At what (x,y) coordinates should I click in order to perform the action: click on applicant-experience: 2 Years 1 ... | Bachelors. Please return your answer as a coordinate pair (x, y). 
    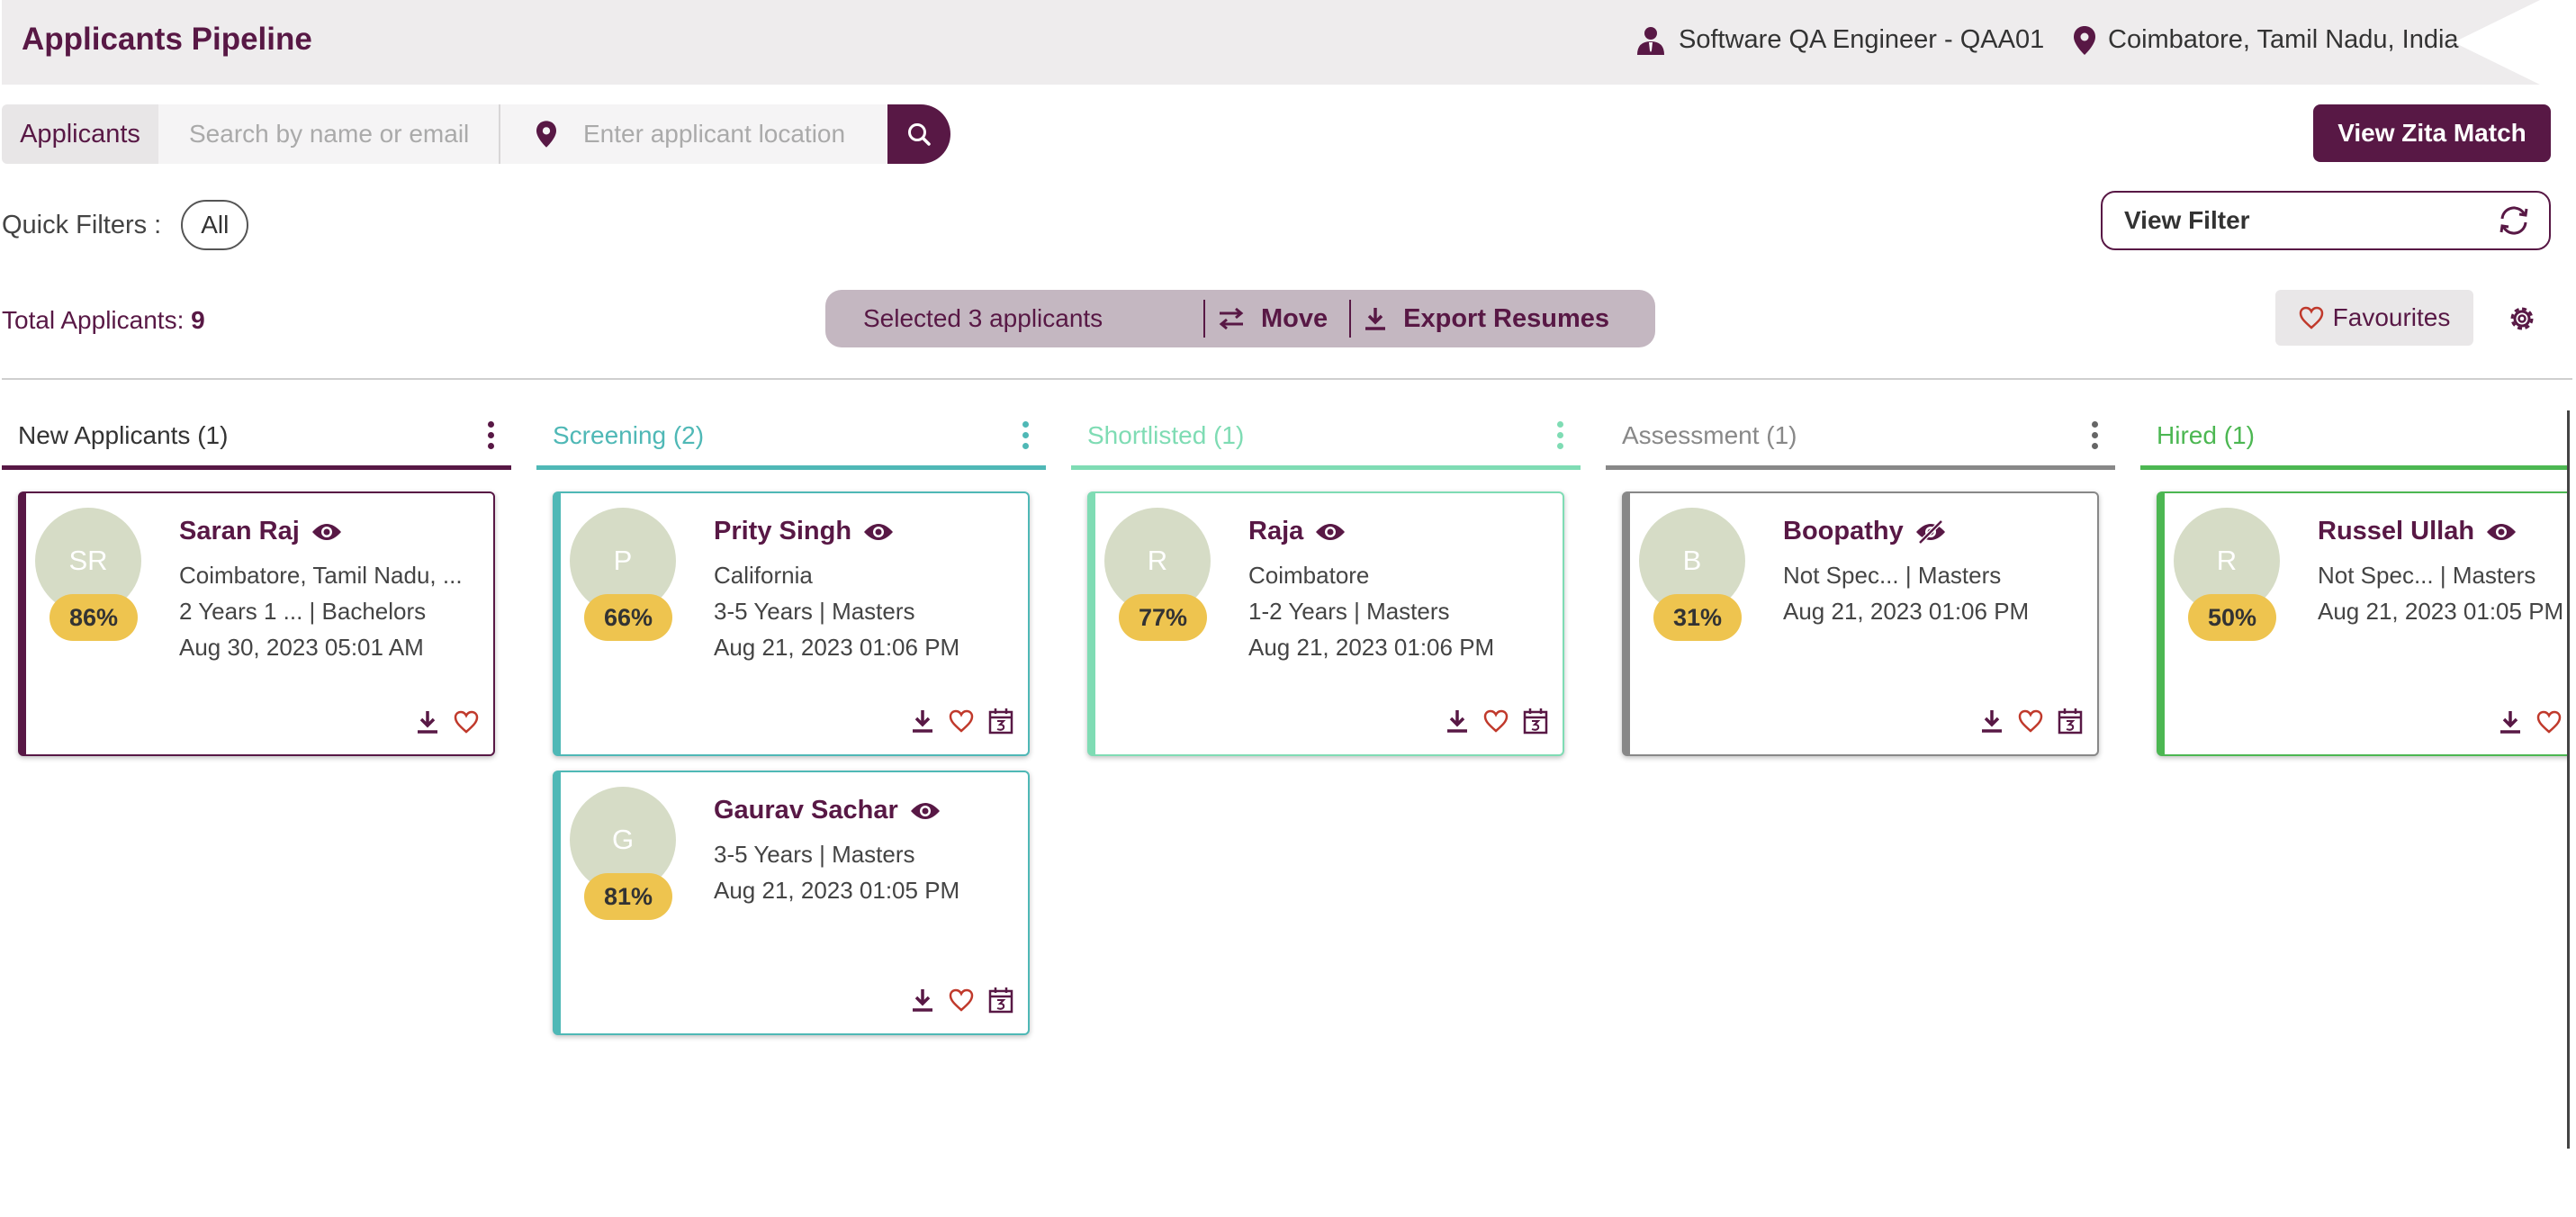
    Looking at the image, I should click on (303, 611).